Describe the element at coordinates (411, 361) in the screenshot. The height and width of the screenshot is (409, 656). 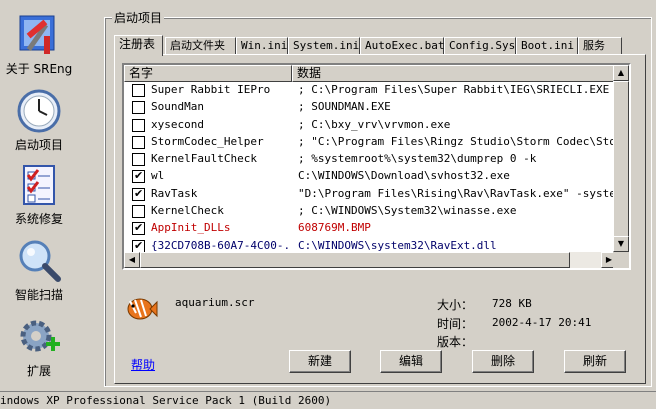
I see `edit-button: 编辑` at that location.